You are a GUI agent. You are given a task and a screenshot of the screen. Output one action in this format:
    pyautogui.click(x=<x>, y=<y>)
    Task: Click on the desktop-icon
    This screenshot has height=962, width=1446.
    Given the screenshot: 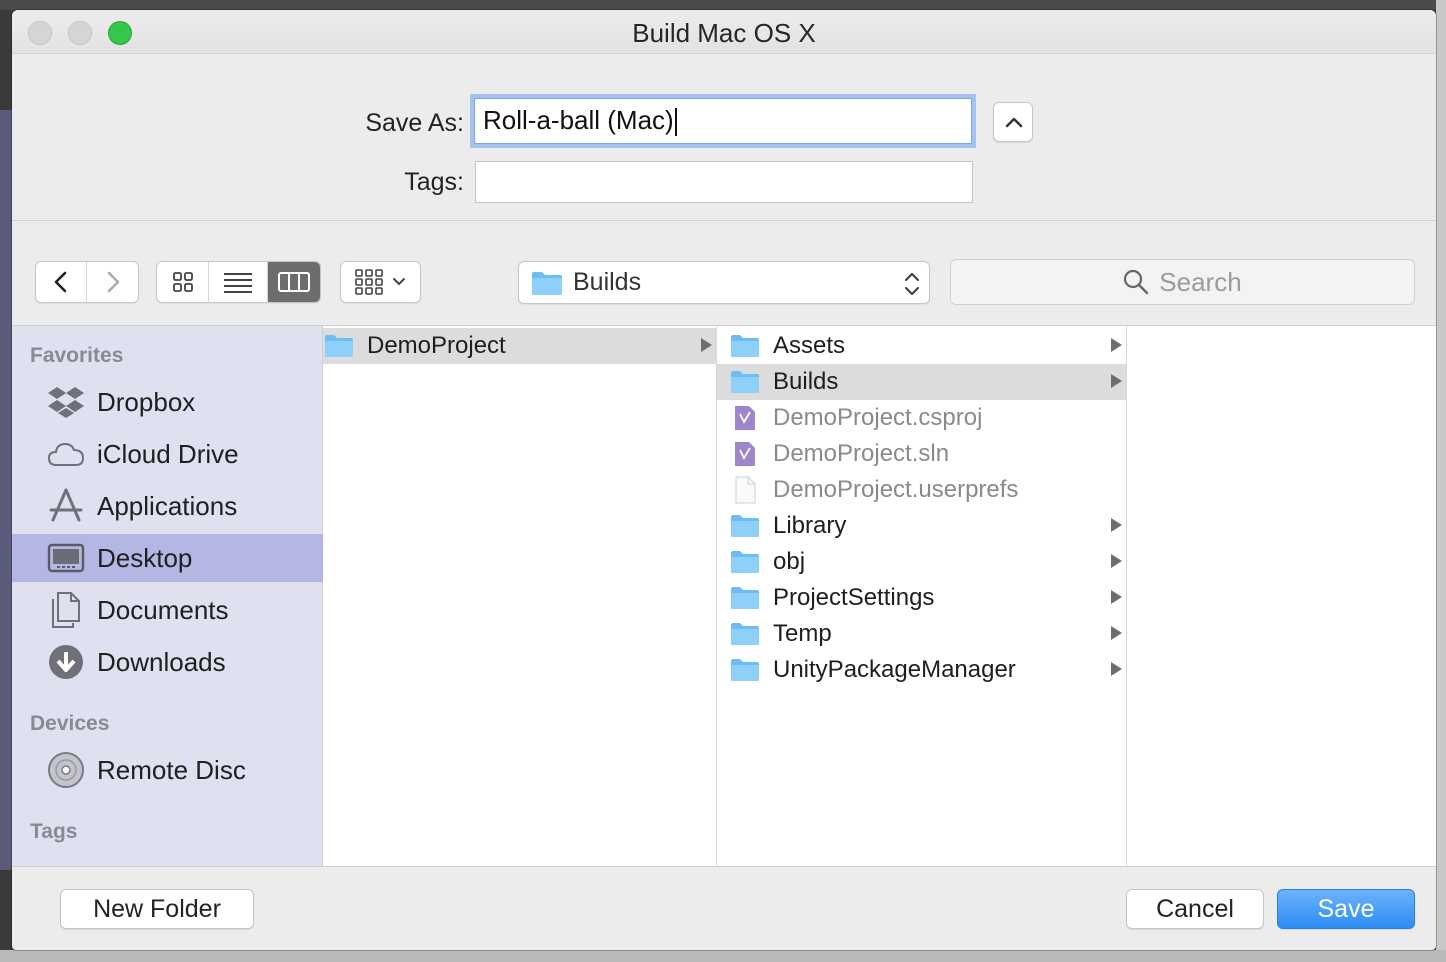 What is the action you would take?
    pyautogui.click(x=66, y=558)
    